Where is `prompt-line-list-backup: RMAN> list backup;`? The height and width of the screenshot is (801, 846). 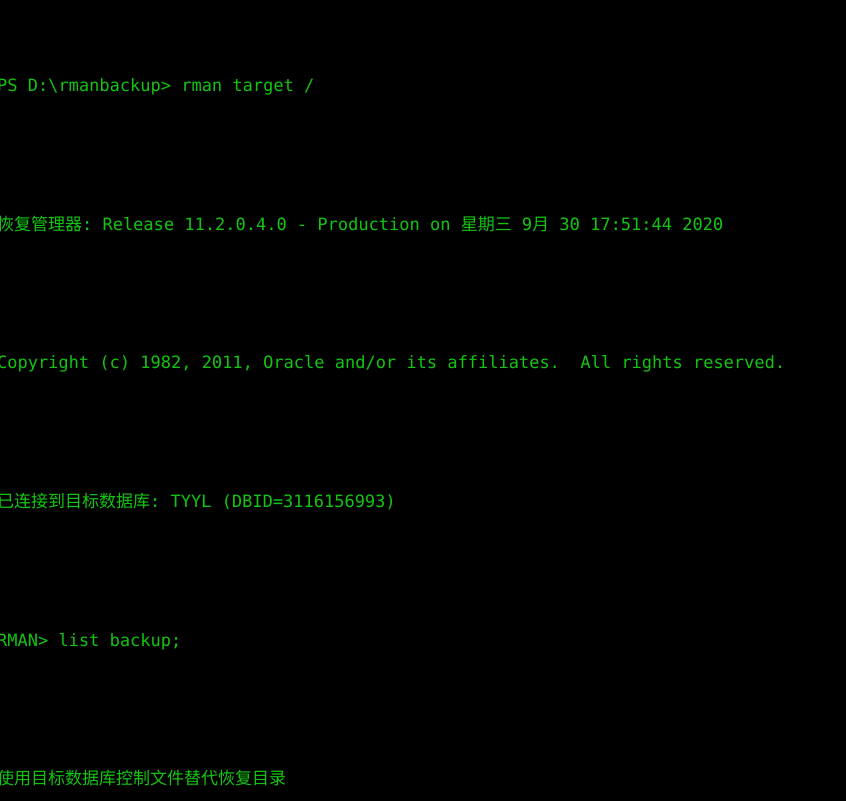
prompt-line-list-backup: RMAN> list backup; is located at coordinates (91, 640).